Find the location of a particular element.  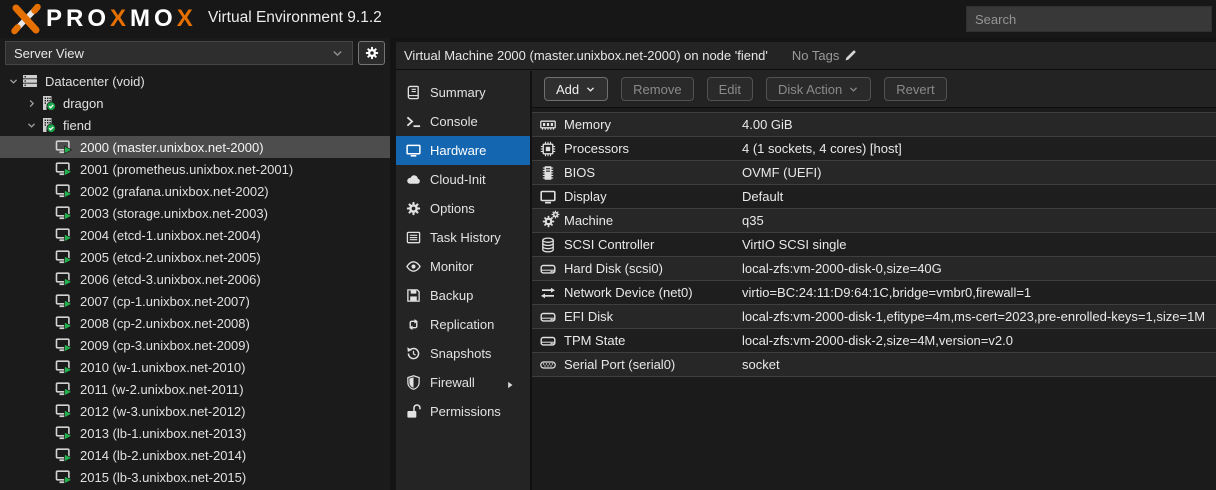

view-options-button is located at coordinates (371, 53).